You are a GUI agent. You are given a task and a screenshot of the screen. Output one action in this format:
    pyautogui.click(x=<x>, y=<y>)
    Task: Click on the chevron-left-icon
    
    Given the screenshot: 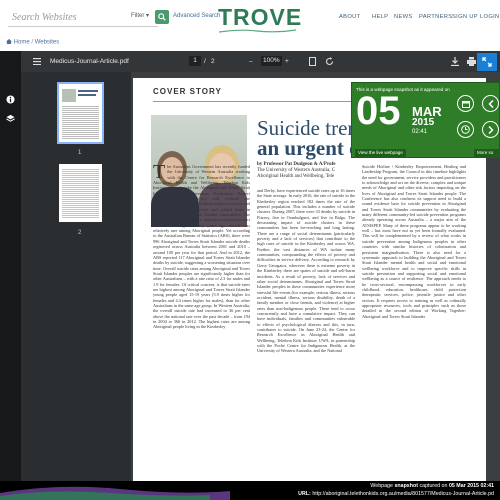 What is the action you would take?
    pyautogui.click(x=490, y=103)
    